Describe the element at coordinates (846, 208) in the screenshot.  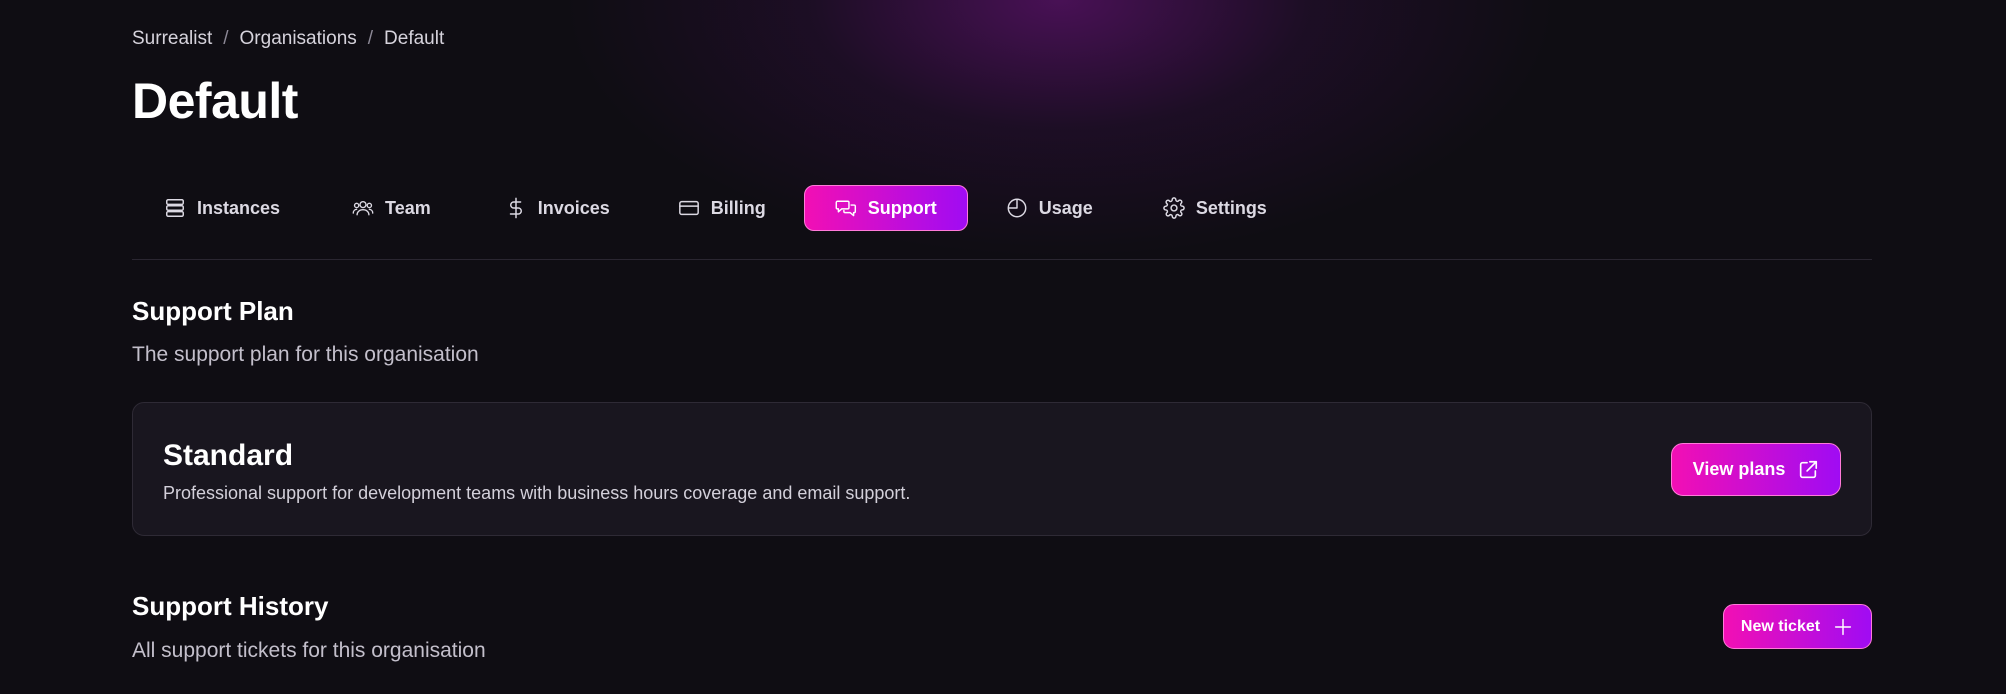
I see `chat-bubbles-icon` at that location.